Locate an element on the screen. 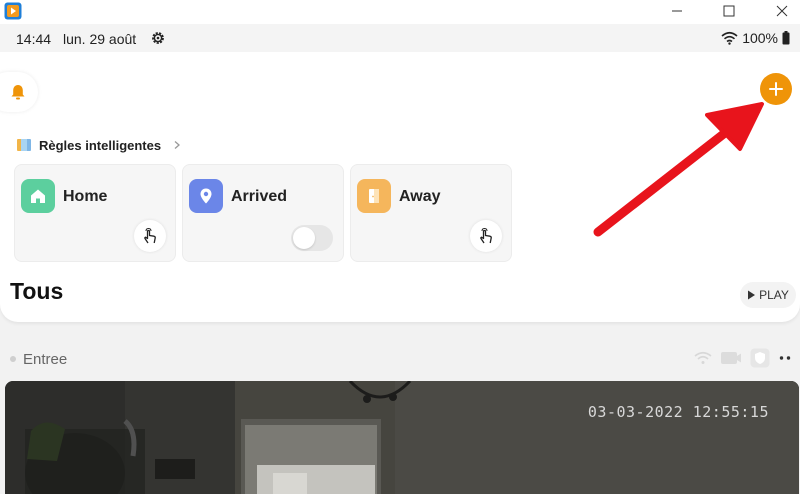 Image resolution: width=800 pixels, height=494 pixels. close-button is located at coordinates (781, 11).